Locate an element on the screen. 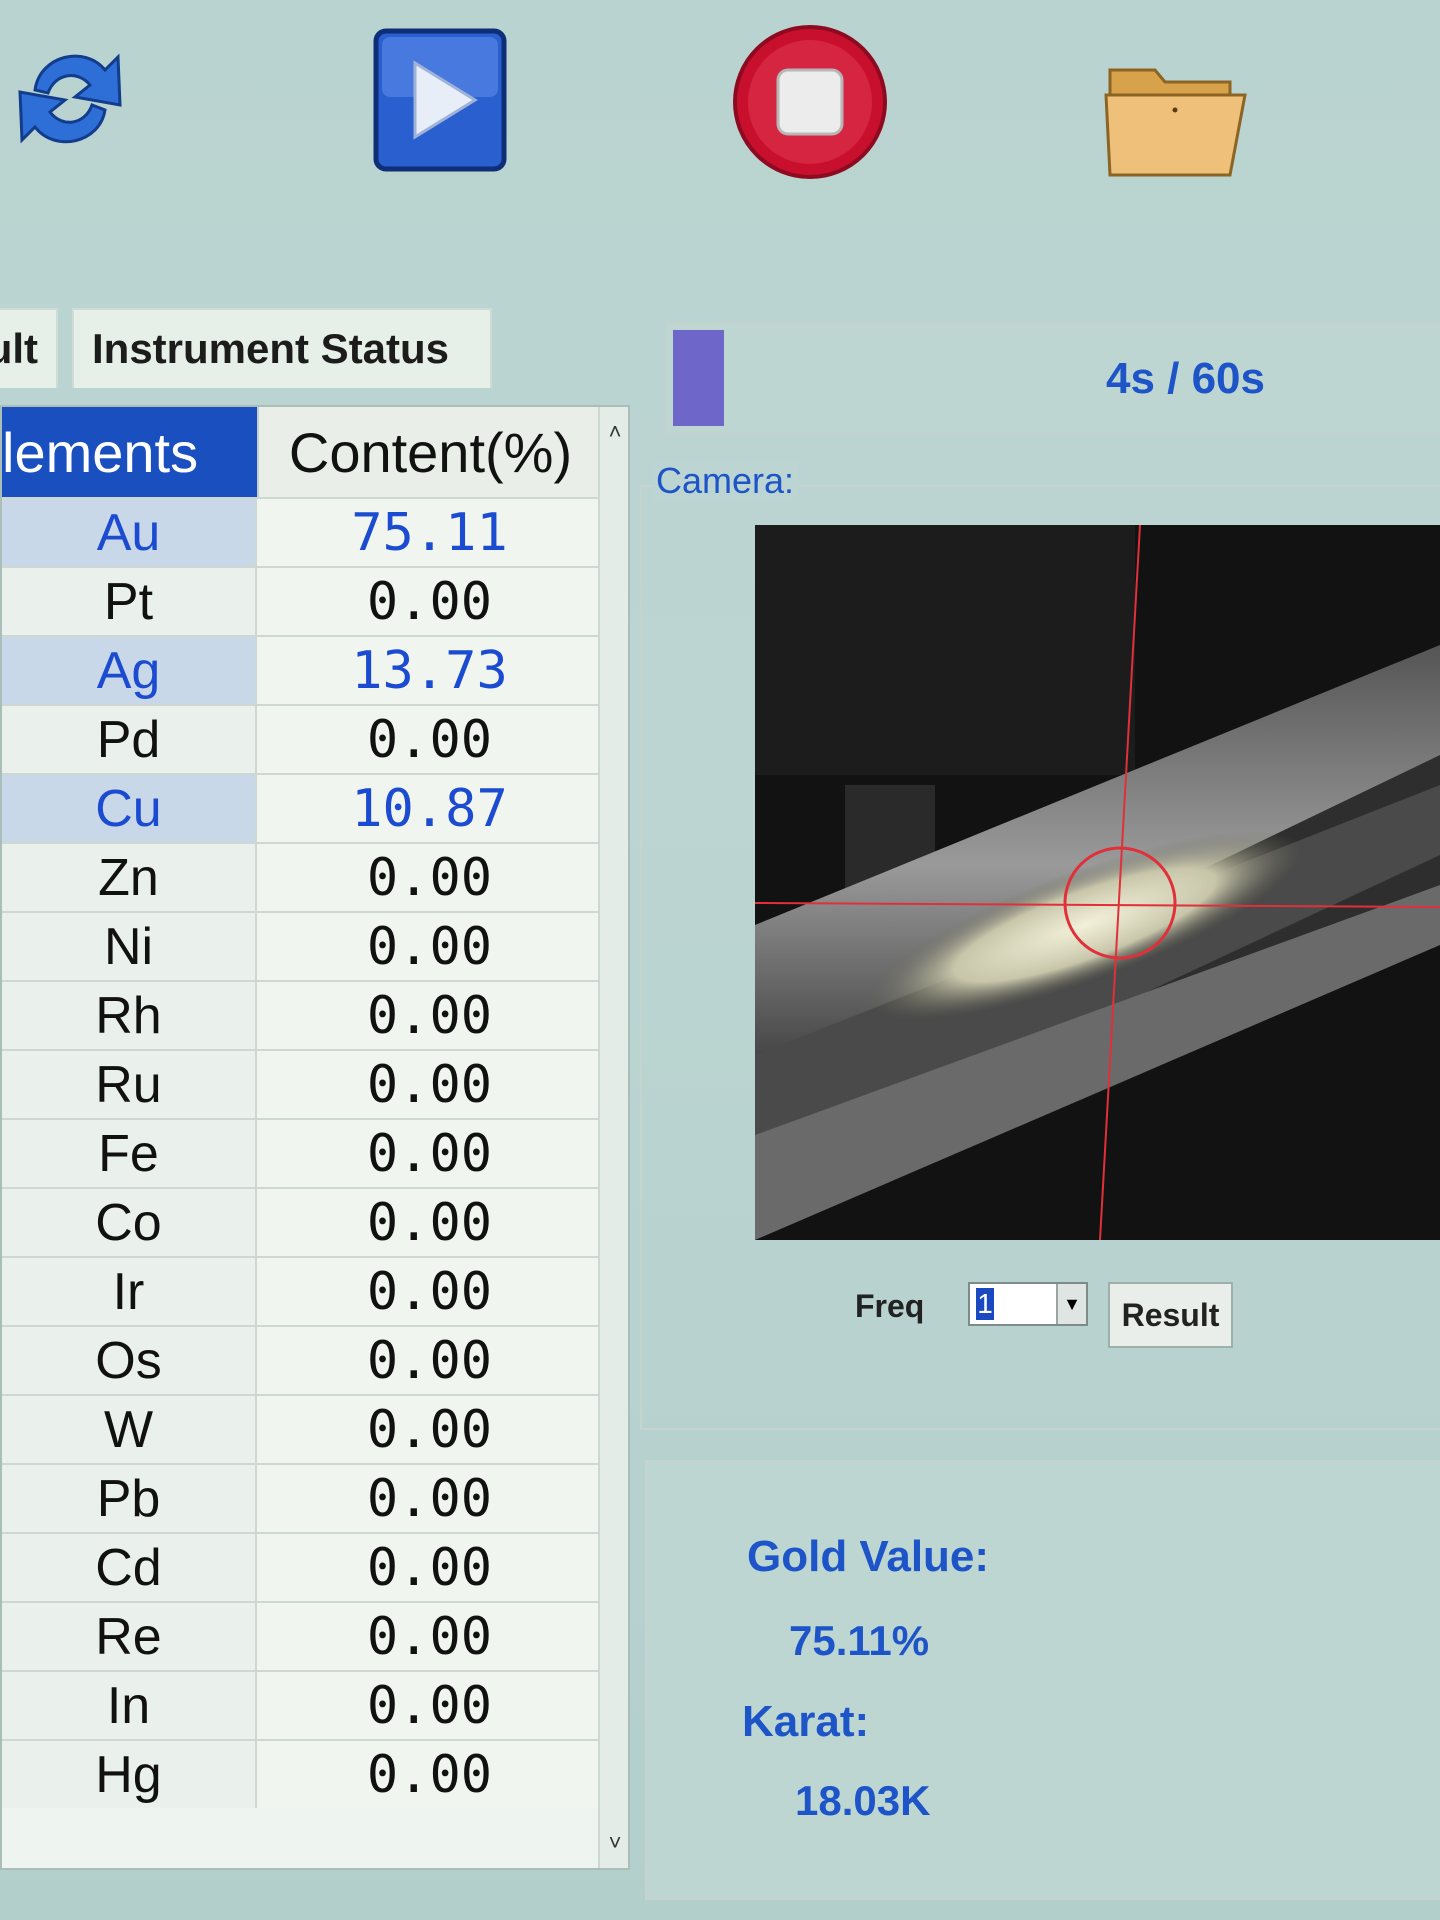 This screenshot has width=1440, height=1920. freq-select: 1 ▼ is located at coordinates (1028, 1304).